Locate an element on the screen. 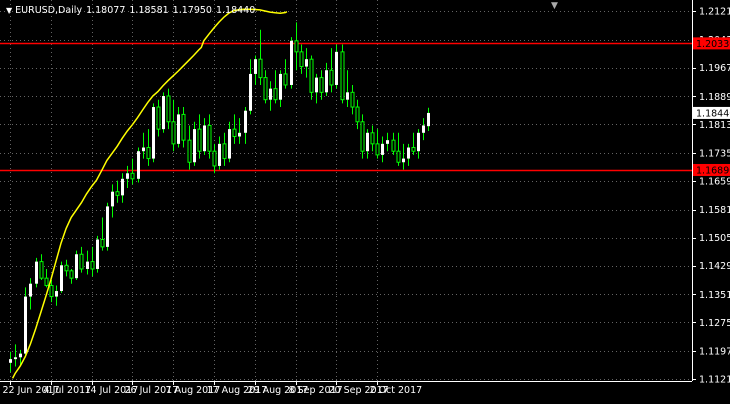  y-tick-label: 1.18130 is located at coordinates (714, 125).